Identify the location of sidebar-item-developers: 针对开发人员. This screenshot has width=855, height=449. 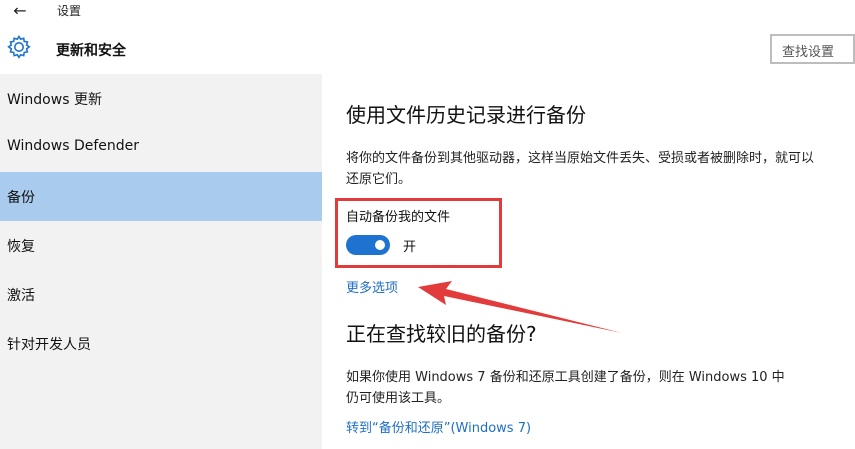
(161, 343).